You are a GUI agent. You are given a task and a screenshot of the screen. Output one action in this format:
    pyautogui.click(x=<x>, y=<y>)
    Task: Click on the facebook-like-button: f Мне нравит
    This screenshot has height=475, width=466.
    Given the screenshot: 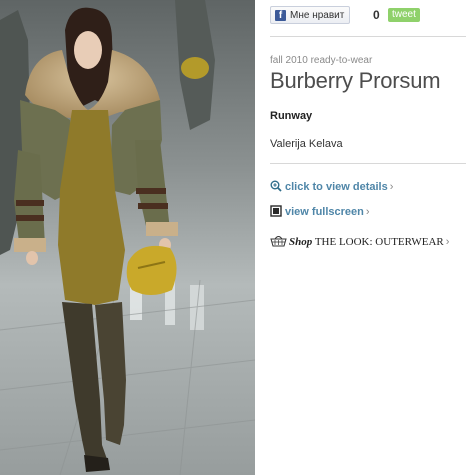 What is the action you would take?
    pyautogui.click(x=310, y=15)
    